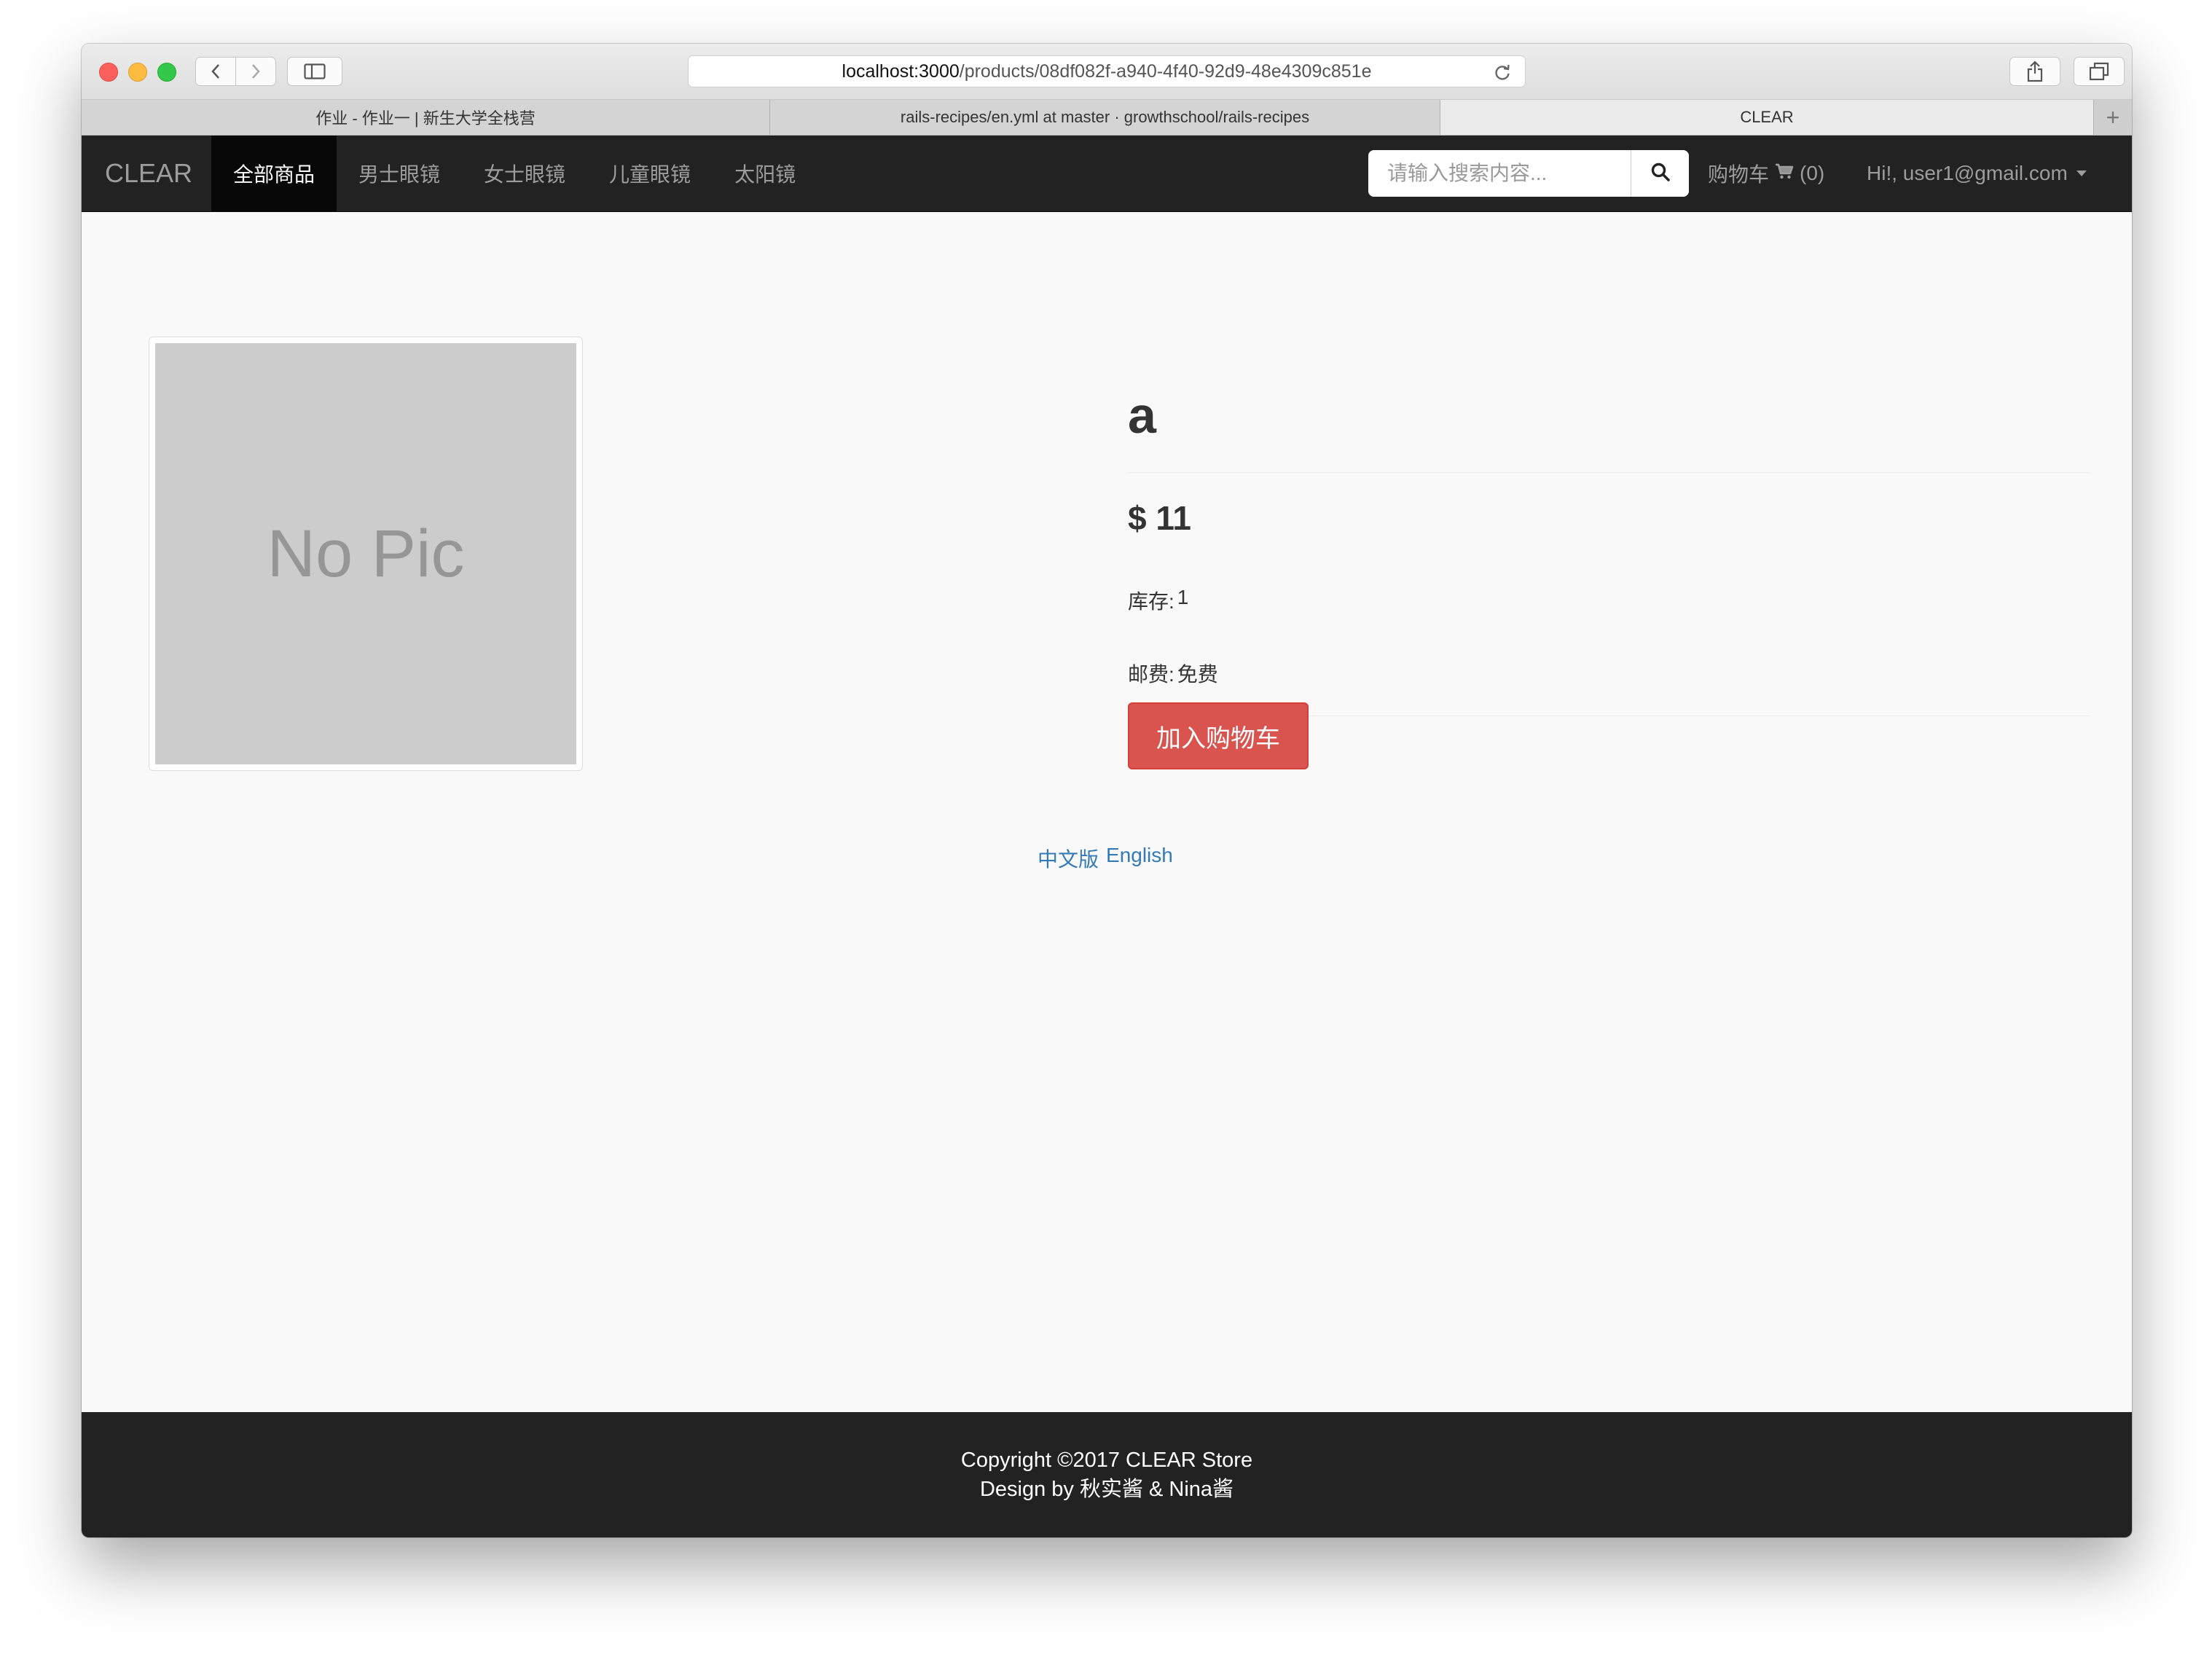  Describe the element at coordinates (166, 72) in the screenshot. I see `zoom-window-button` at that location.